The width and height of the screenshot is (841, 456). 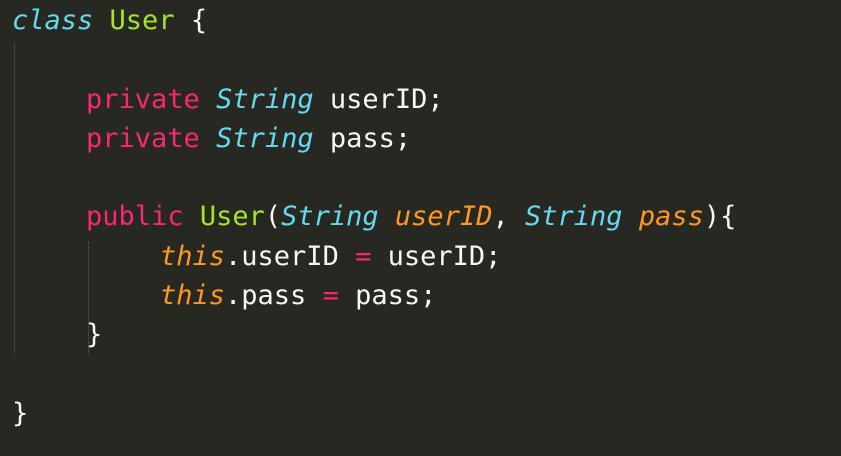 I want to click on param-type-2: String, so click(x=574, y=216).